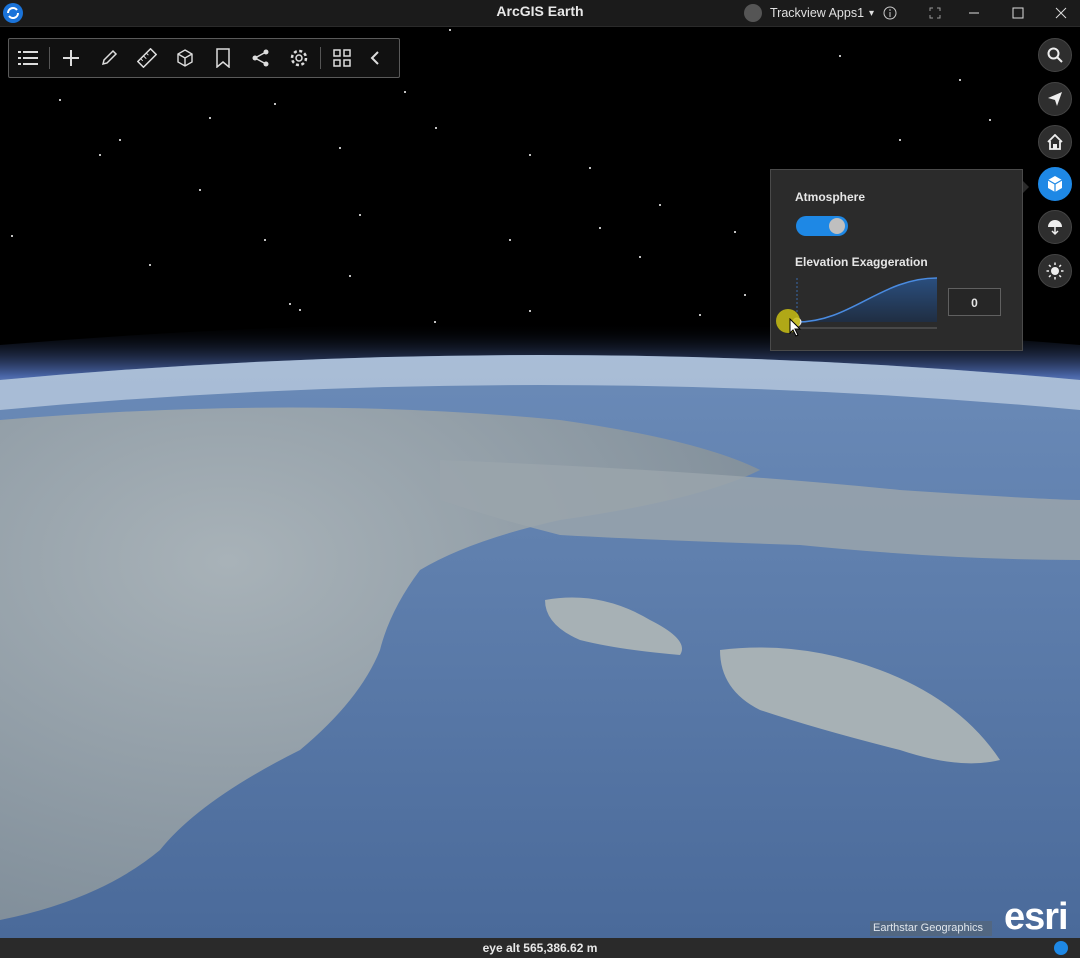 The height and width of the screenshot is (958, 1080). Describe the element at coordinates (1025, 187) in the screenshot. I see `panel-pointer` at that location.